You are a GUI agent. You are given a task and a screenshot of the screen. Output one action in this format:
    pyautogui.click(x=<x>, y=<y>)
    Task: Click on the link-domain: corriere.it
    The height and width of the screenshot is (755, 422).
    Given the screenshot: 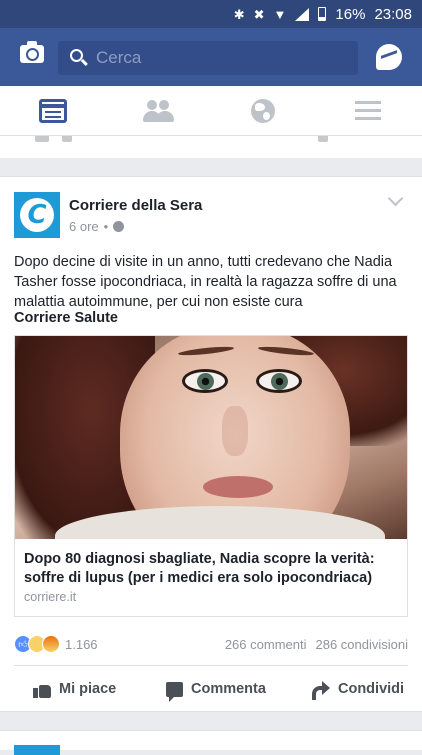 What is the action you would take?
    pyautogui.click(x=50, y=597)
    